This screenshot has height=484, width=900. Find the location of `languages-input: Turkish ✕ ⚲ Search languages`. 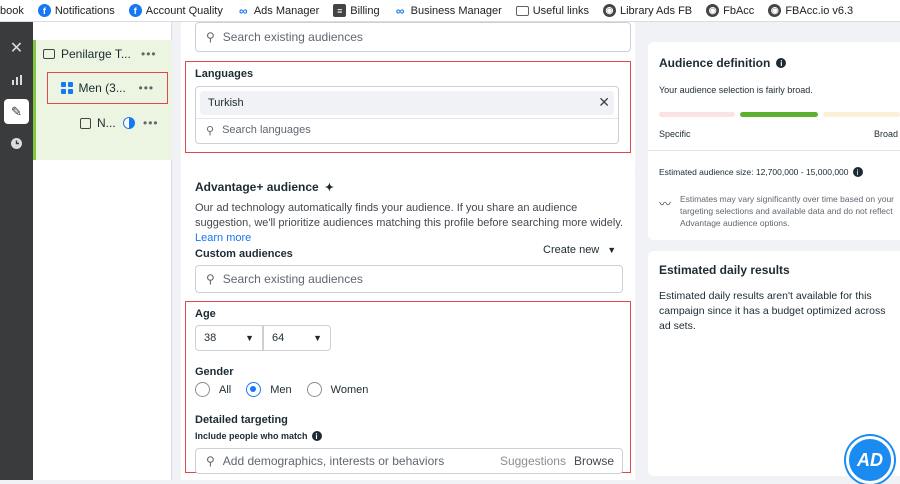

languages-input: Turkish ✕ ⚲ Search languages is located at coordinates (407, 115).